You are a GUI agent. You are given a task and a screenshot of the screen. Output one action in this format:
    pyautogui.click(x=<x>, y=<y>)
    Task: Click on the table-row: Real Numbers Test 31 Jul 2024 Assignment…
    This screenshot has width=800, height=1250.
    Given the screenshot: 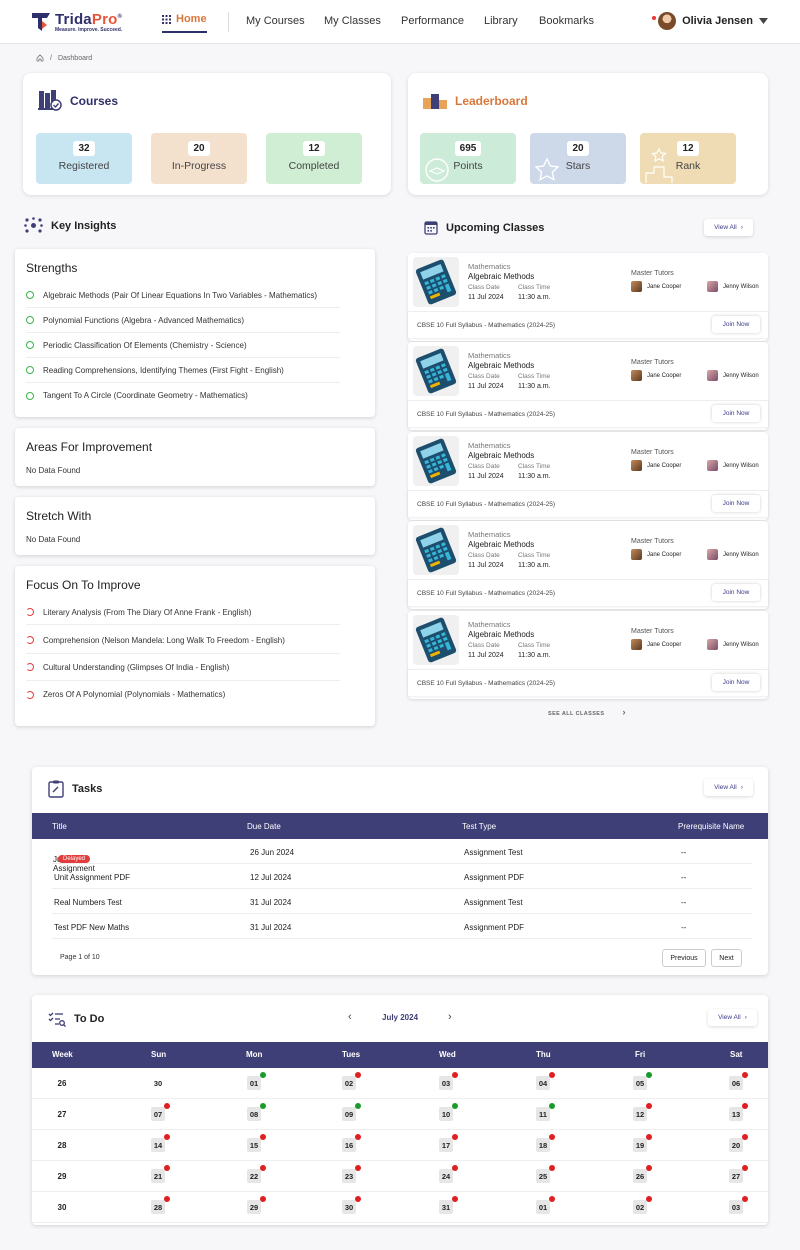 What is the action you would take?
    pyautogui.click(x=402, y=901)
    